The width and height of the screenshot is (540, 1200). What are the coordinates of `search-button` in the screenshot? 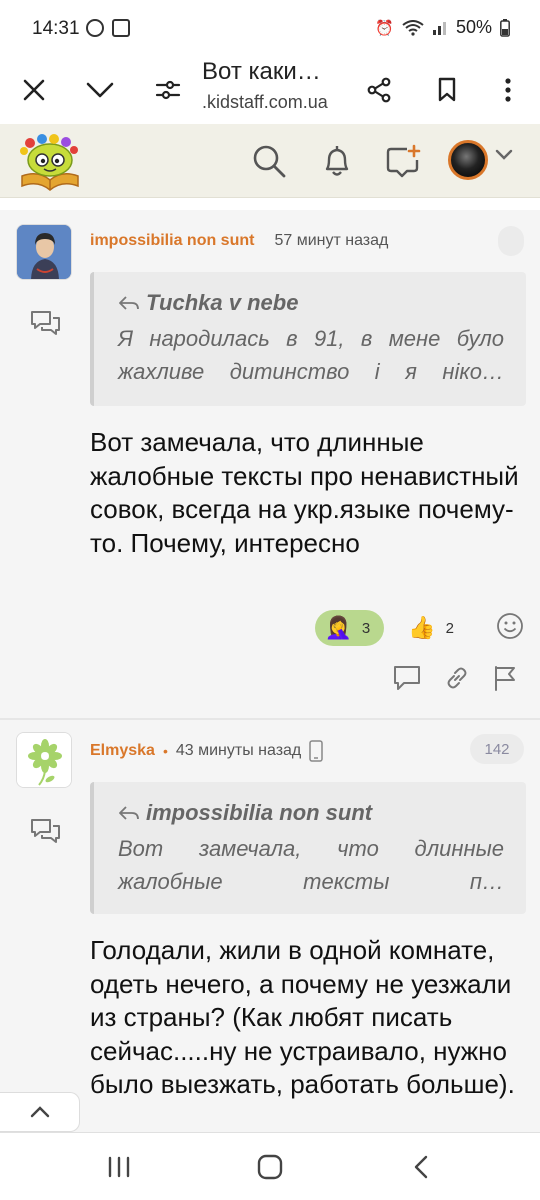 It's located at (269, 161).